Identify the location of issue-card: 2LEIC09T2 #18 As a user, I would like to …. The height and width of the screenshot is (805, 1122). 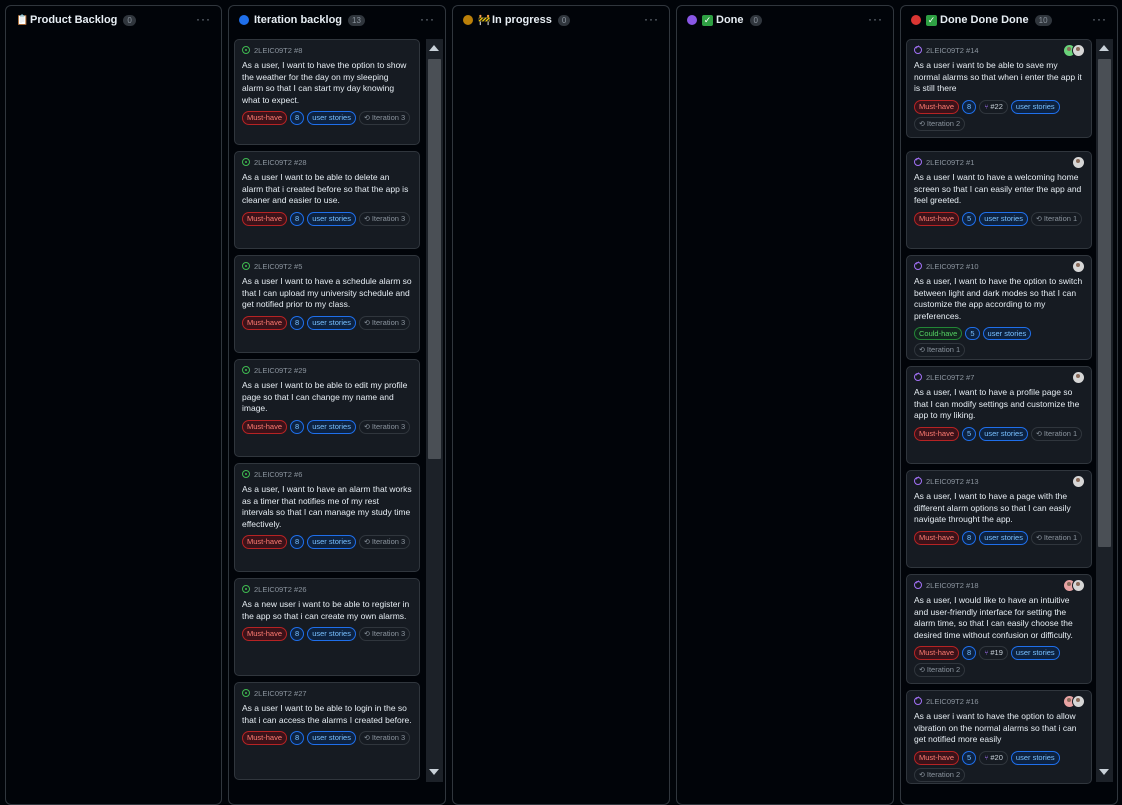
(999, 629).